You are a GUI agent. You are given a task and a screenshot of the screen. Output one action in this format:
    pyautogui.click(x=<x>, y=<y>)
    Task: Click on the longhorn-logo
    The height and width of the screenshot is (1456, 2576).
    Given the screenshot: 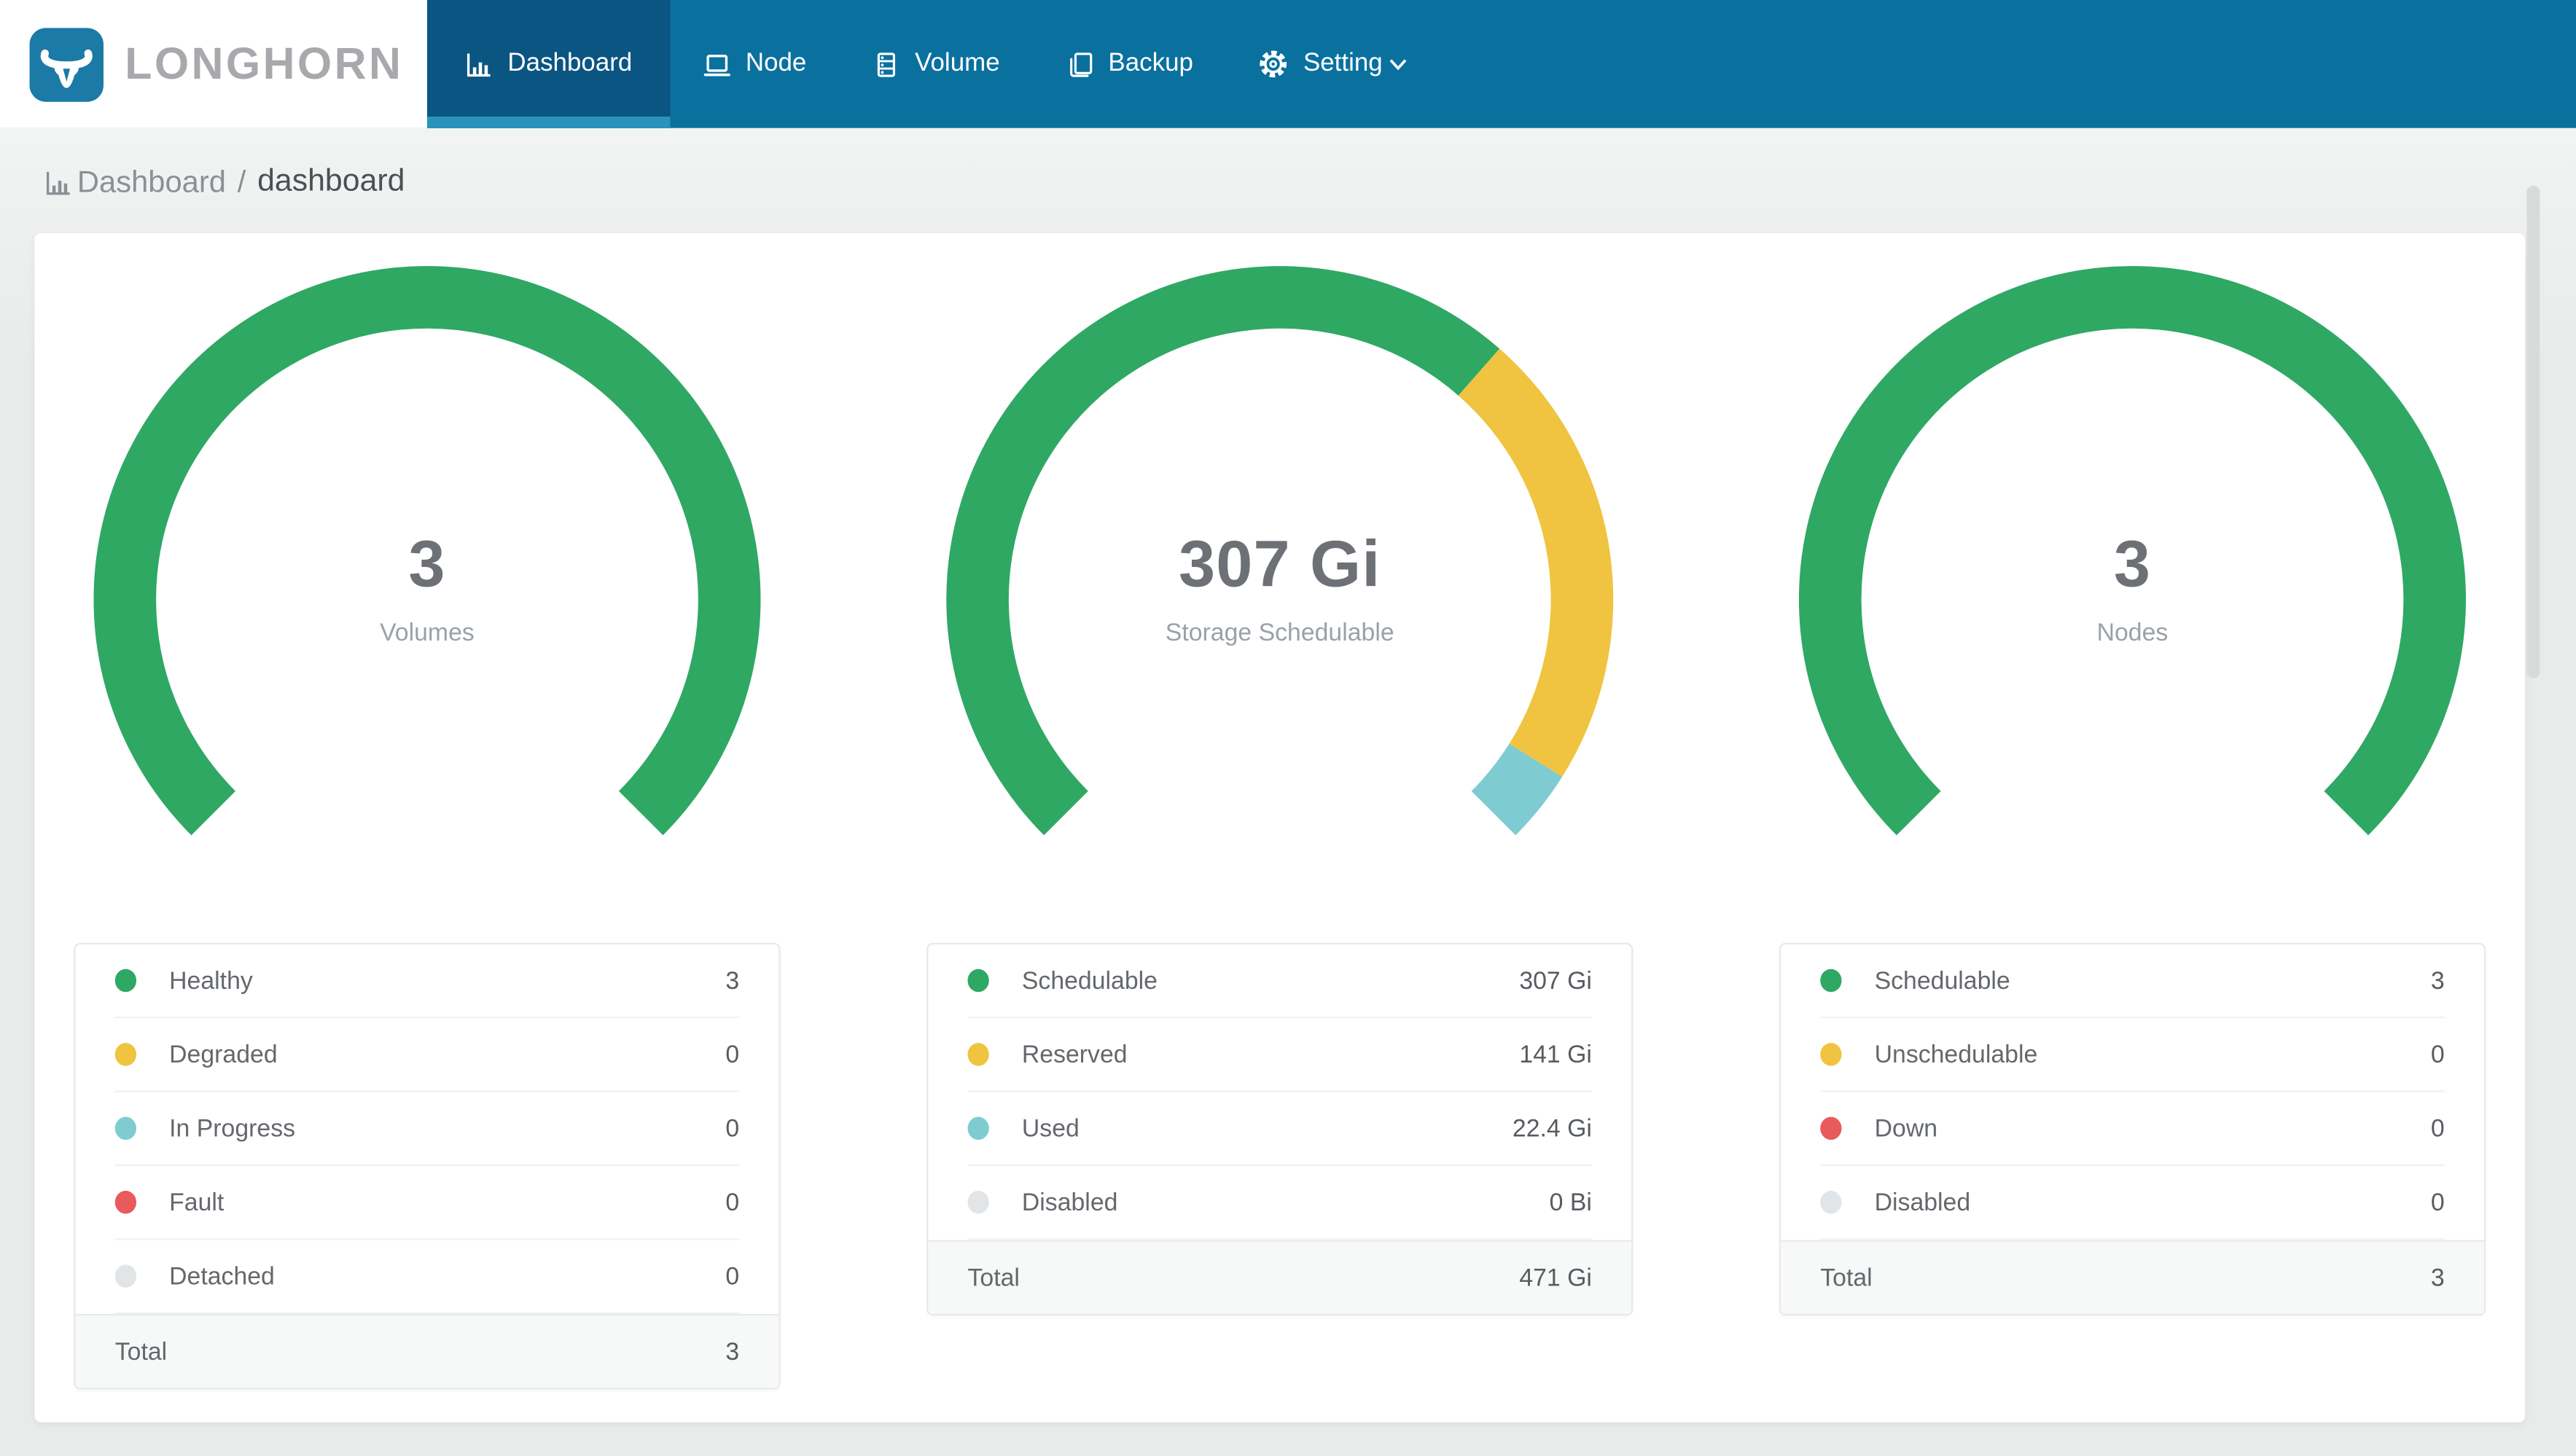 What is the action you would take?
    pyautogui.click(x=66, y=64)
    